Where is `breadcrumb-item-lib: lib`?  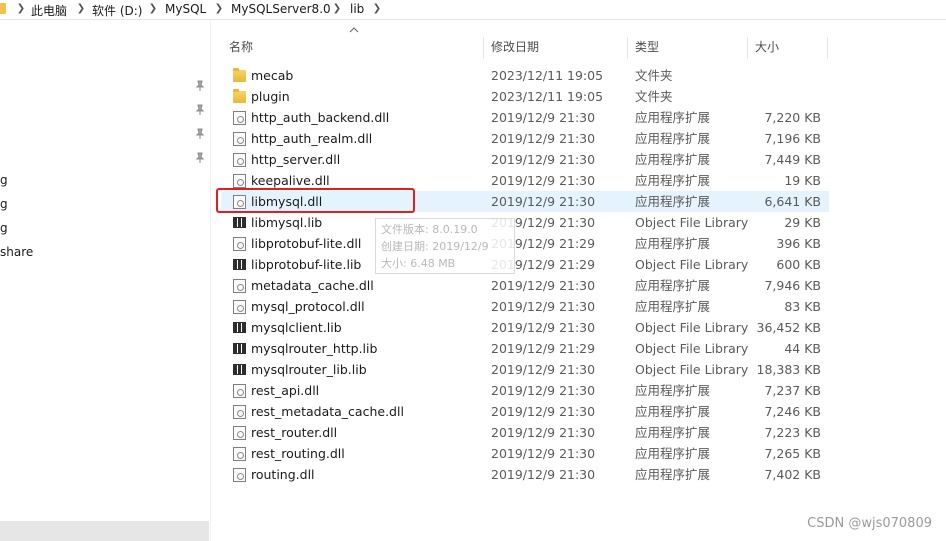
breadcrumb-item-lib: lib is located at coordinates (357, 9).